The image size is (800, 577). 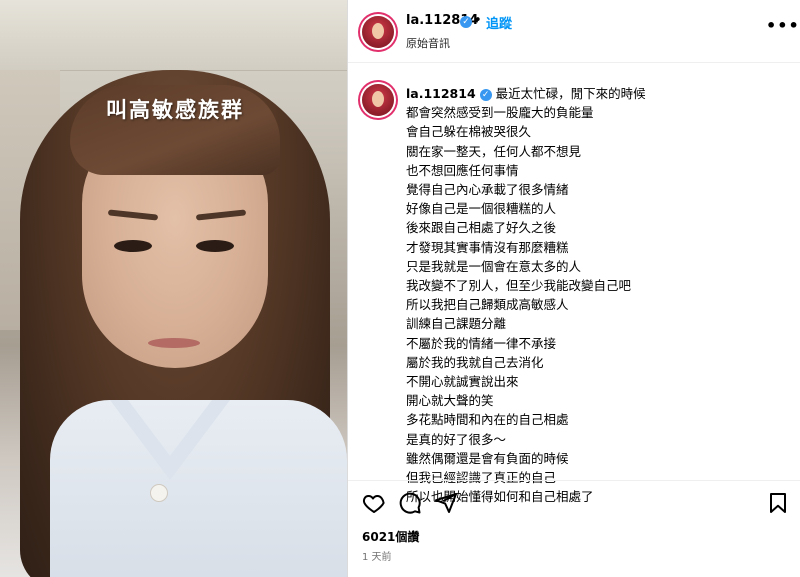 What do you see at coordinates (487, 305) in the screenshot?
I see `caption-line: 所以我把自己歸類成高敏感人` at bounding box center [487, 305].